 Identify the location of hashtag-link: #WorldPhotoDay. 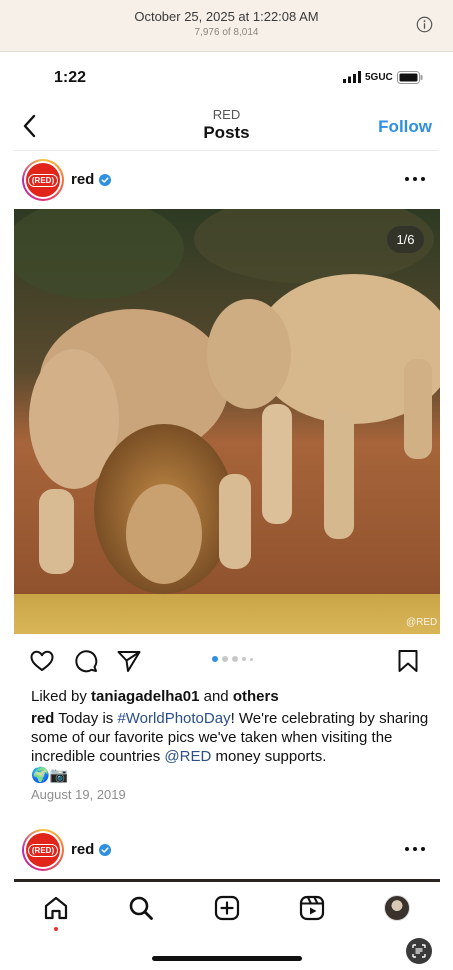
(173, 718).